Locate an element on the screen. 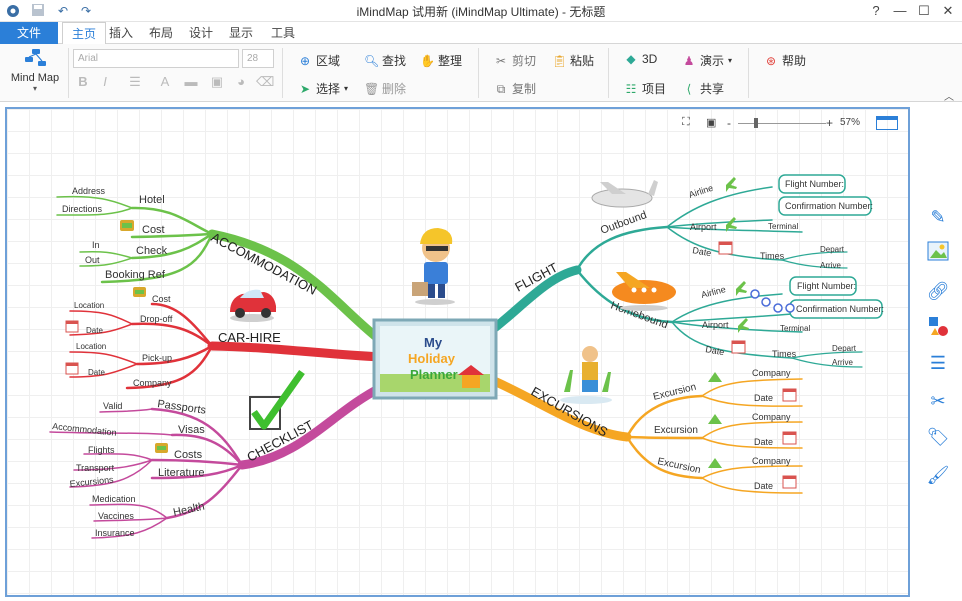 This screenshot has width=962, height=601. paint-icon: ◕ is located at coordinates (241, 81).